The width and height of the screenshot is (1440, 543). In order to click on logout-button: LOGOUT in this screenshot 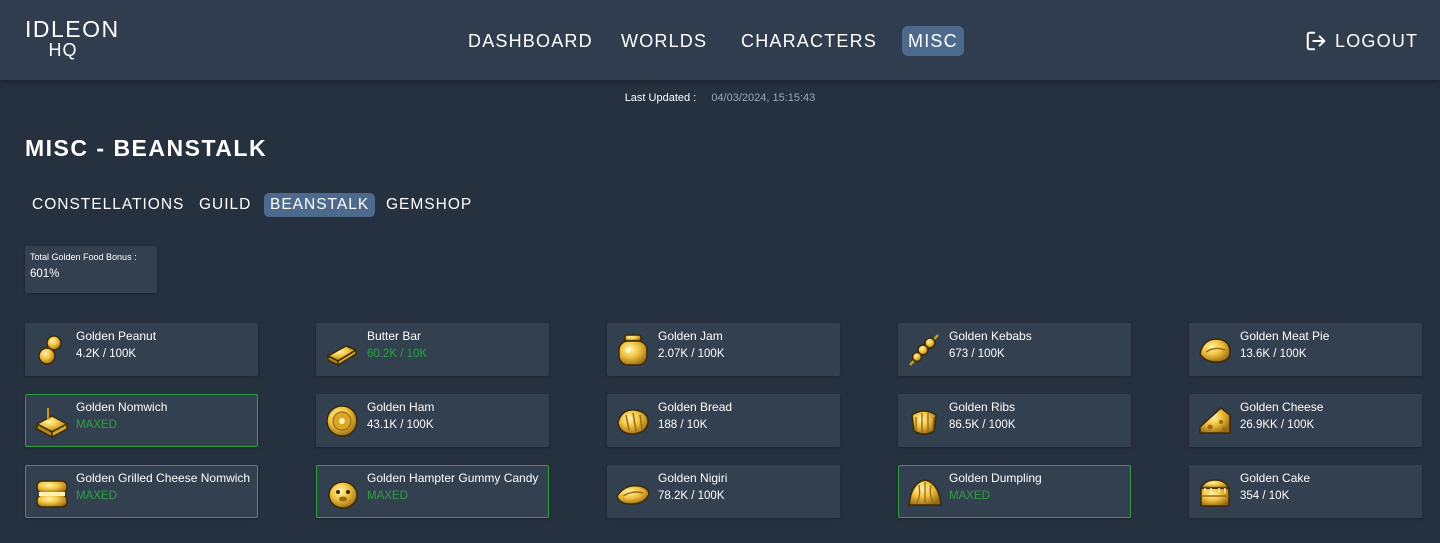, I will do `click(1361, 41)`.